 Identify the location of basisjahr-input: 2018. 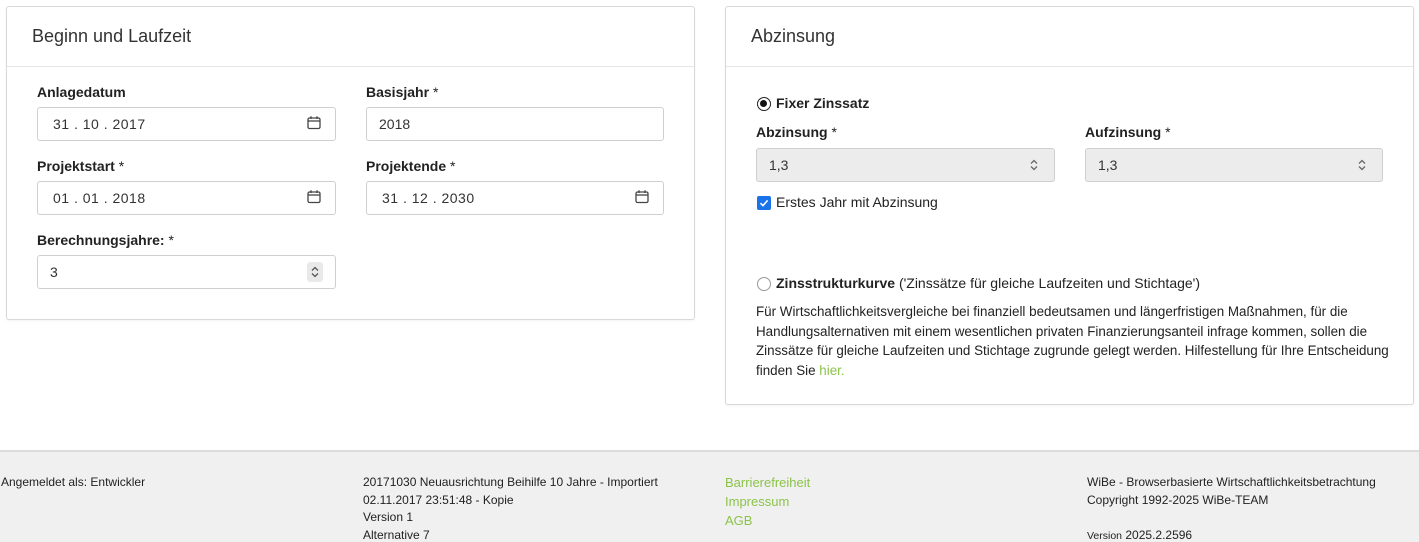
(515, 124).